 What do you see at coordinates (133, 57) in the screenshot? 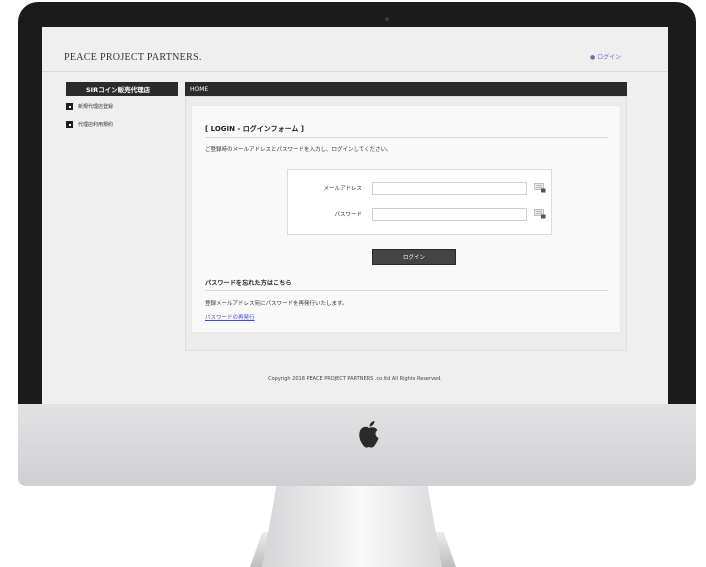
I see `site-brand: PEACE PROJECT PARTNERS.` at bounding box center [133, 57].